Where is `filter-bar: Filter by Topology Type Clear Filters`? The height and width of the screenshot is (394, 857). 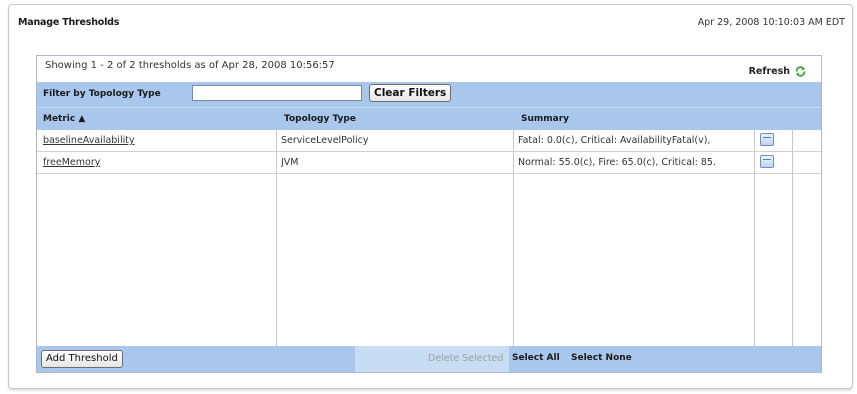 filter-bar: Filter by Topology Type Clear Filters is located at coordinates (429, 94).